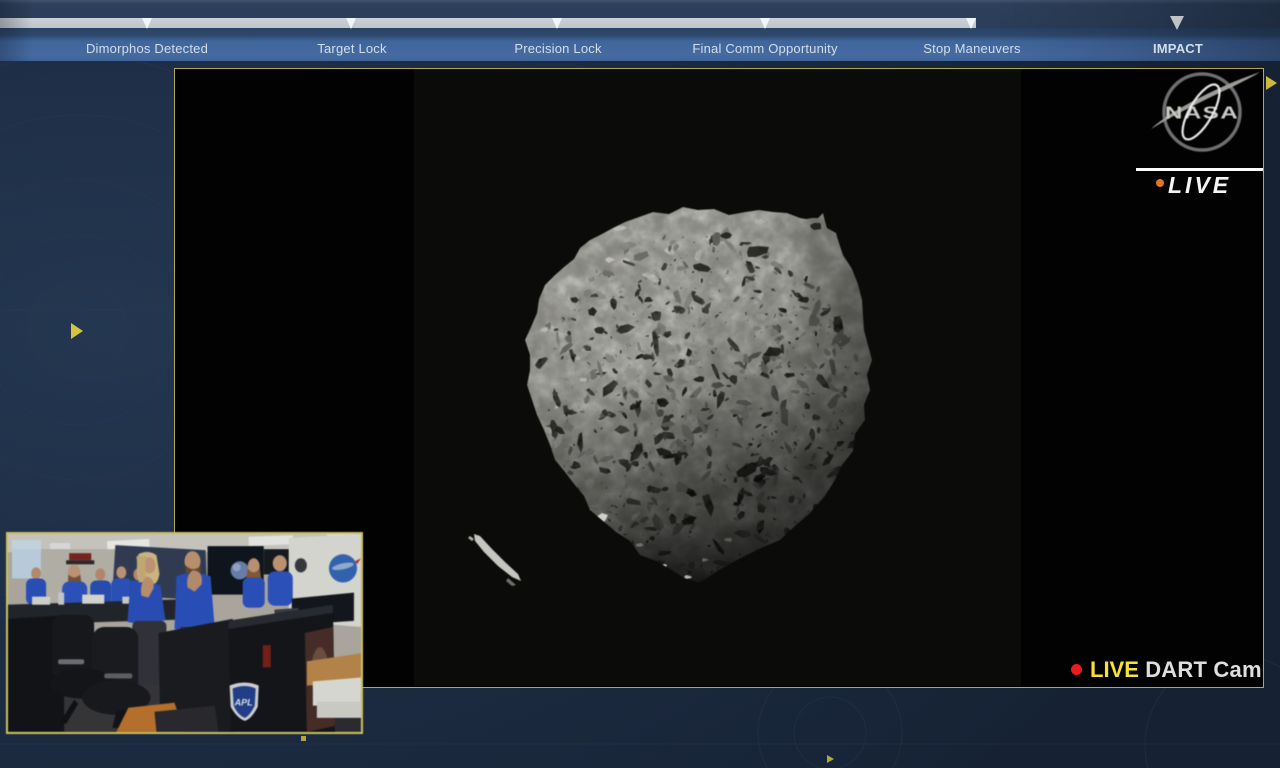 The image size is (1280, 768). Describe the element at coordinates (1202, 113) in the screenshot. I see `svg-text: NASA` at that location.